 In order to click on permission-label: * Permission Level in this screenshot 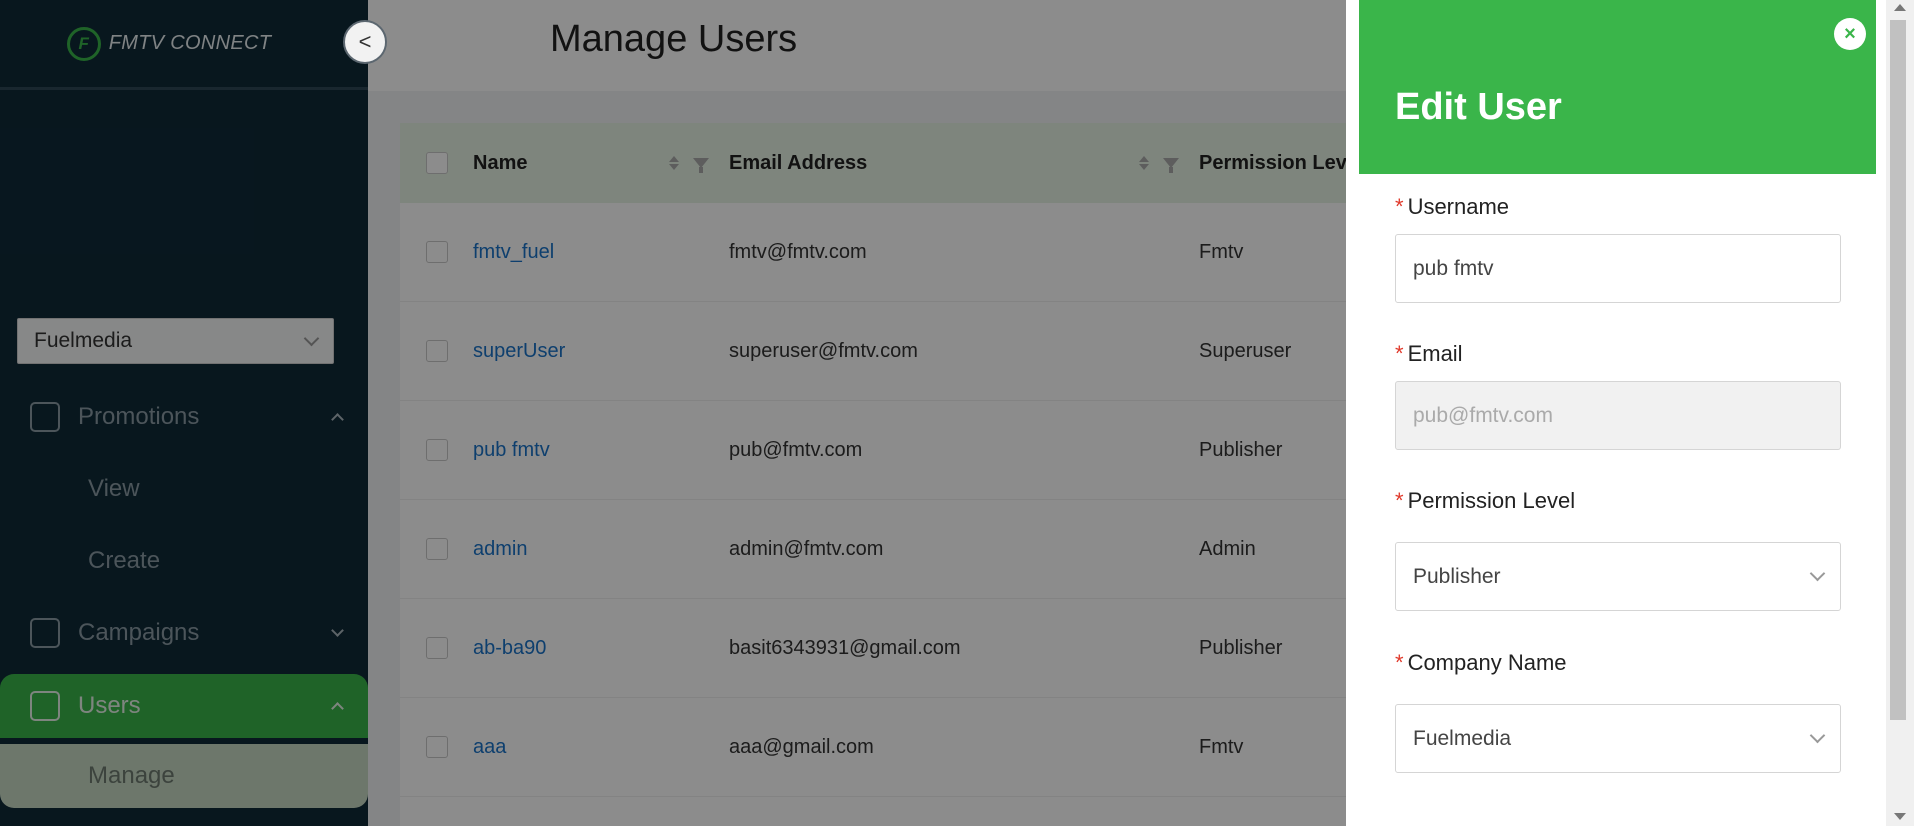, I will do `click(1485, 500)`.